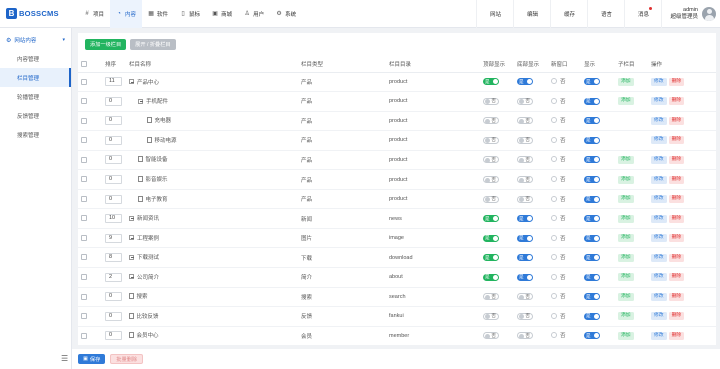 This screenshot has height=369, width=720. I want to click on sidebar-item-3: 反馈管理, so click(35, 115).